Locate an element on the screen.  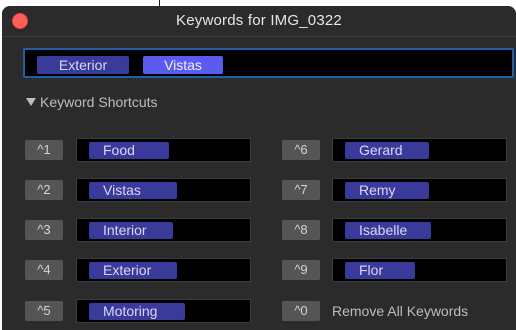
remove-all-keywords-label: Remove All Keywords is located at coordinates (400, 311).